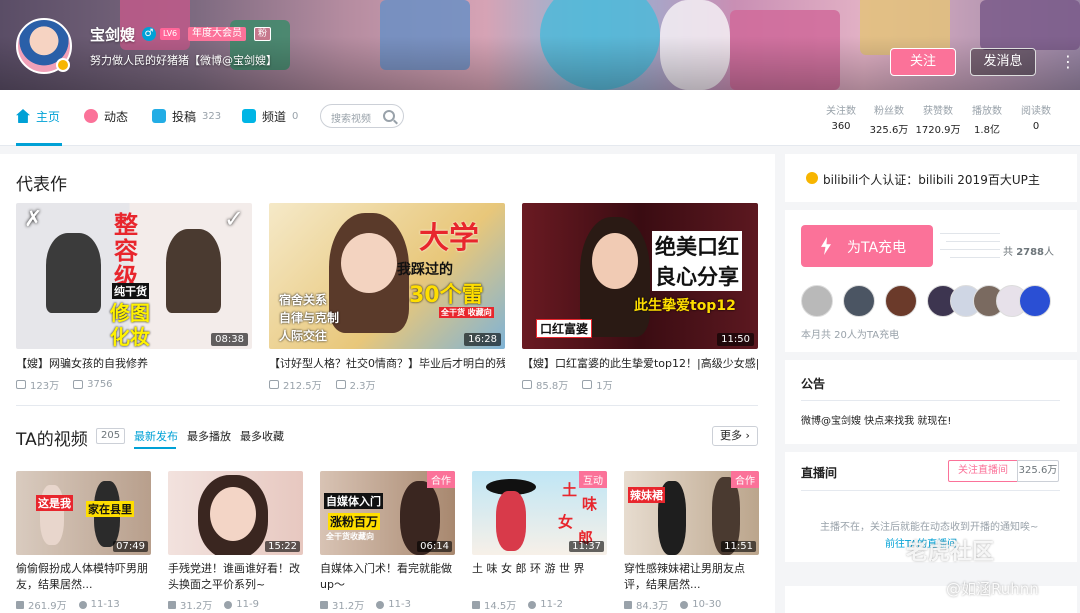 This screenshot has width=1080, height=613. Describe the element at coordinates (646, 495) in the screenshot. I see `thumb-text: 辣妹裙` at that location.